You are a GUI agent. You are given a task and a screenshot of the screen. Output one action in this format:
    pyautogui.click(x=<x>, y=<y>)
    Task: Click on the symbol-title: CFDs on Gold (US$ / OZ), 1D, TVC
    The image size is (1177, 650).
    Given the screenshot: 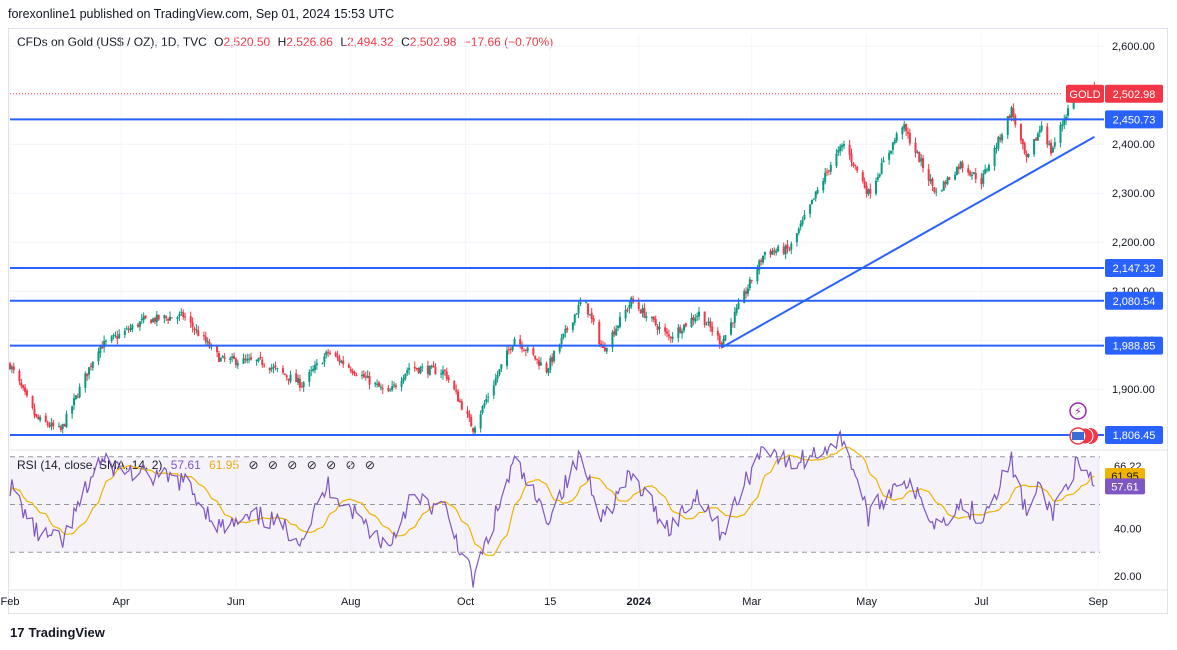 What is the action you would take?
    pyautogui.click(x=112, y=42)
    